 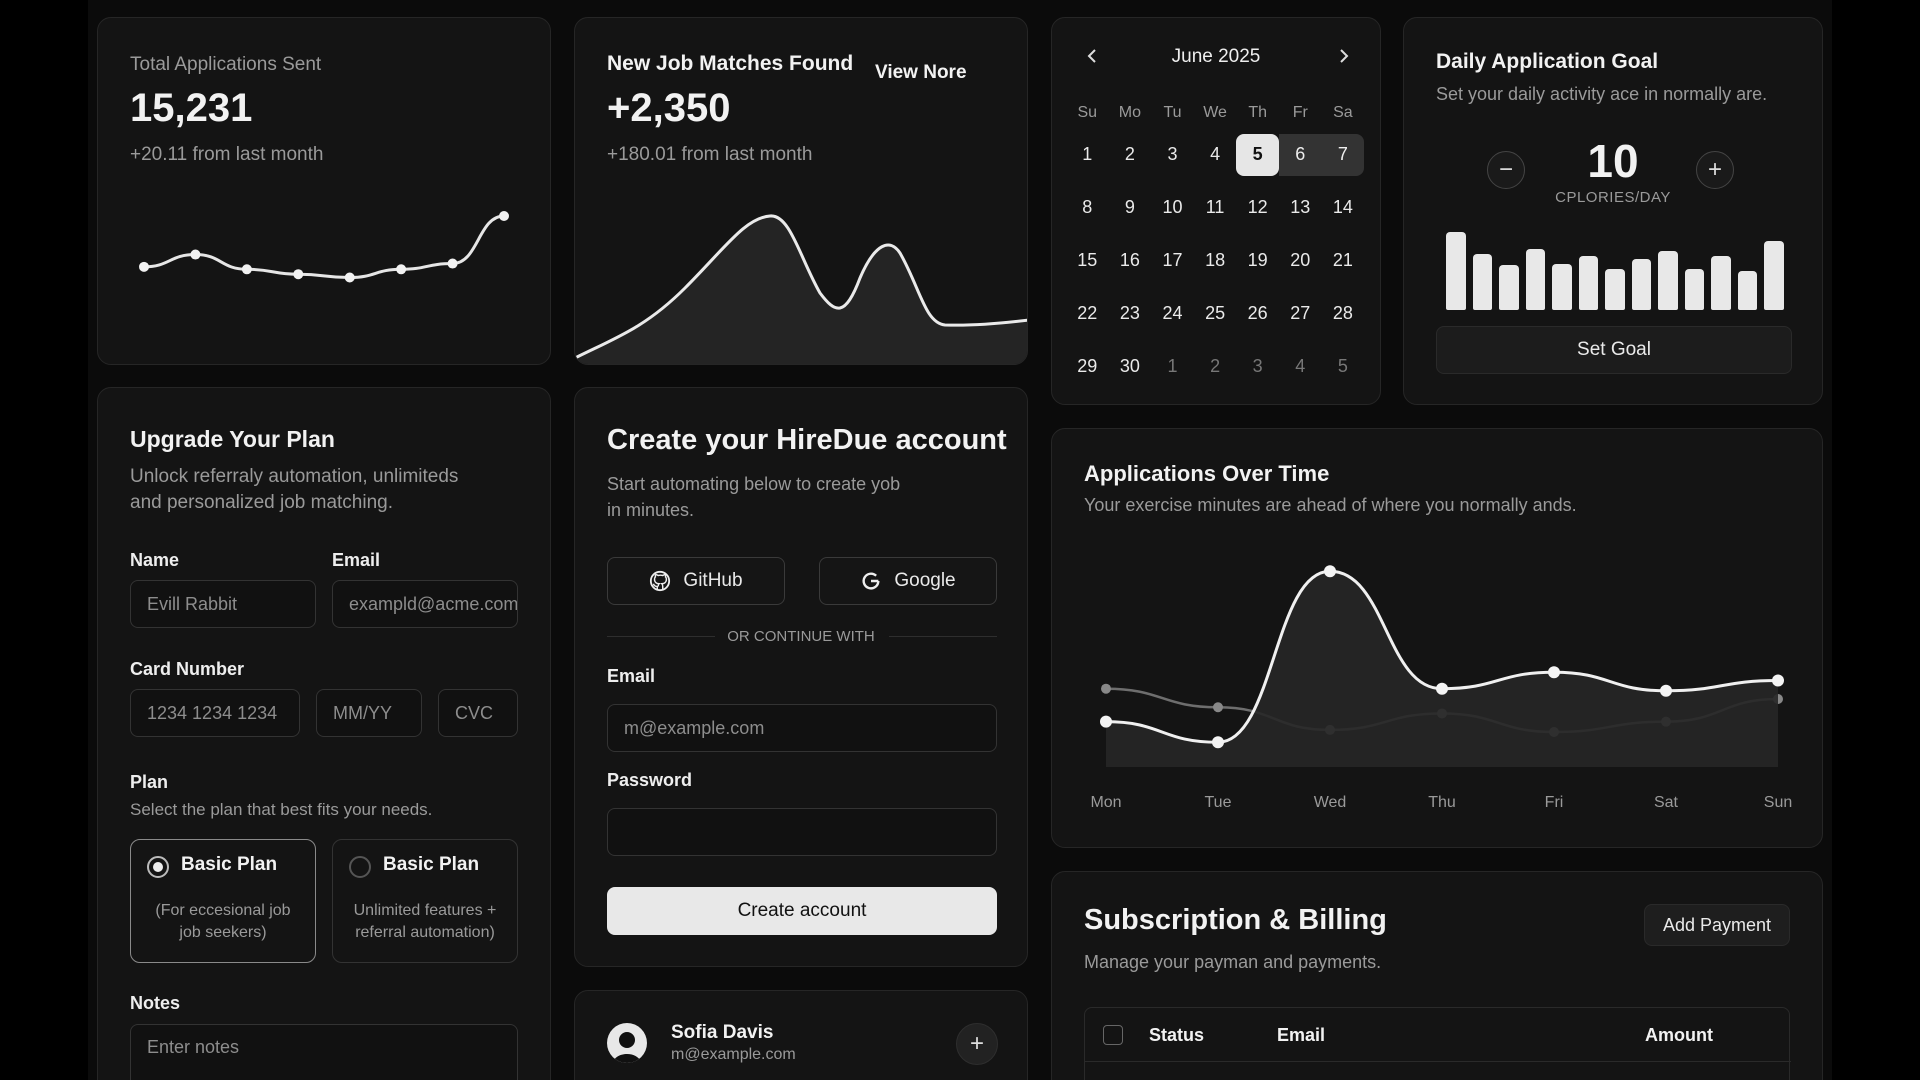 What do you see at coordinates (1257, 314) in the screenshot?
I see `calendar-day: 26` at bounding box center [1257, 314].